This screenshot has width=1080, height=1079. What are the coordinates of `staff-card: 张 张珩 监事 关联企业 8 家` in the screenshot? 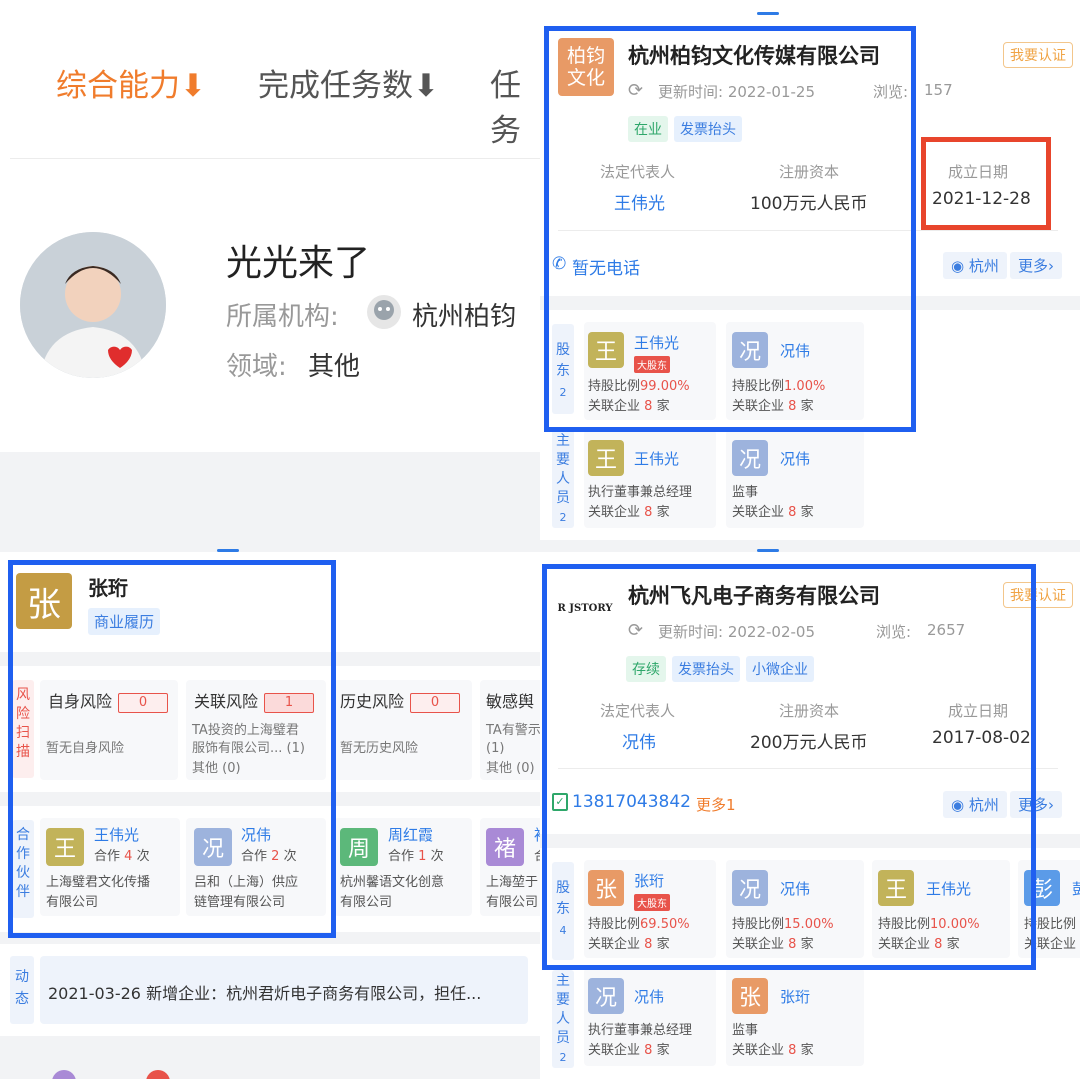 It's located at (795, 1017).